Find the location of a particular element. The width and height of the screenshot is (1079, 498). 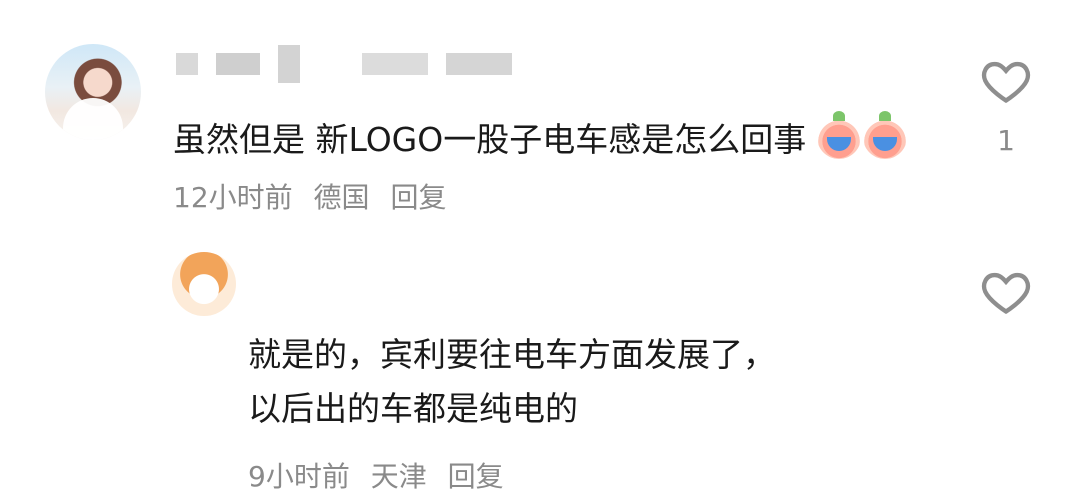

reply-like-button is located at coordinates (1006, 292).